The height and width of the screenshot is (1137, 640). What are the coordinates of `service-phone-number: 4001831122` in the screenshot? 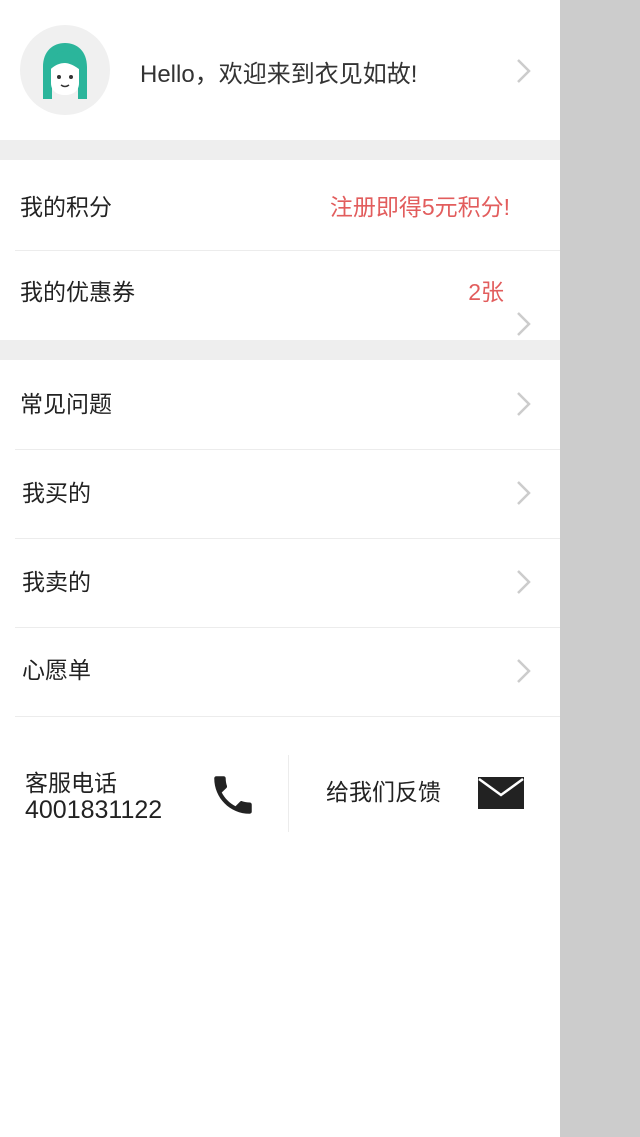 It's located at (94, 810).